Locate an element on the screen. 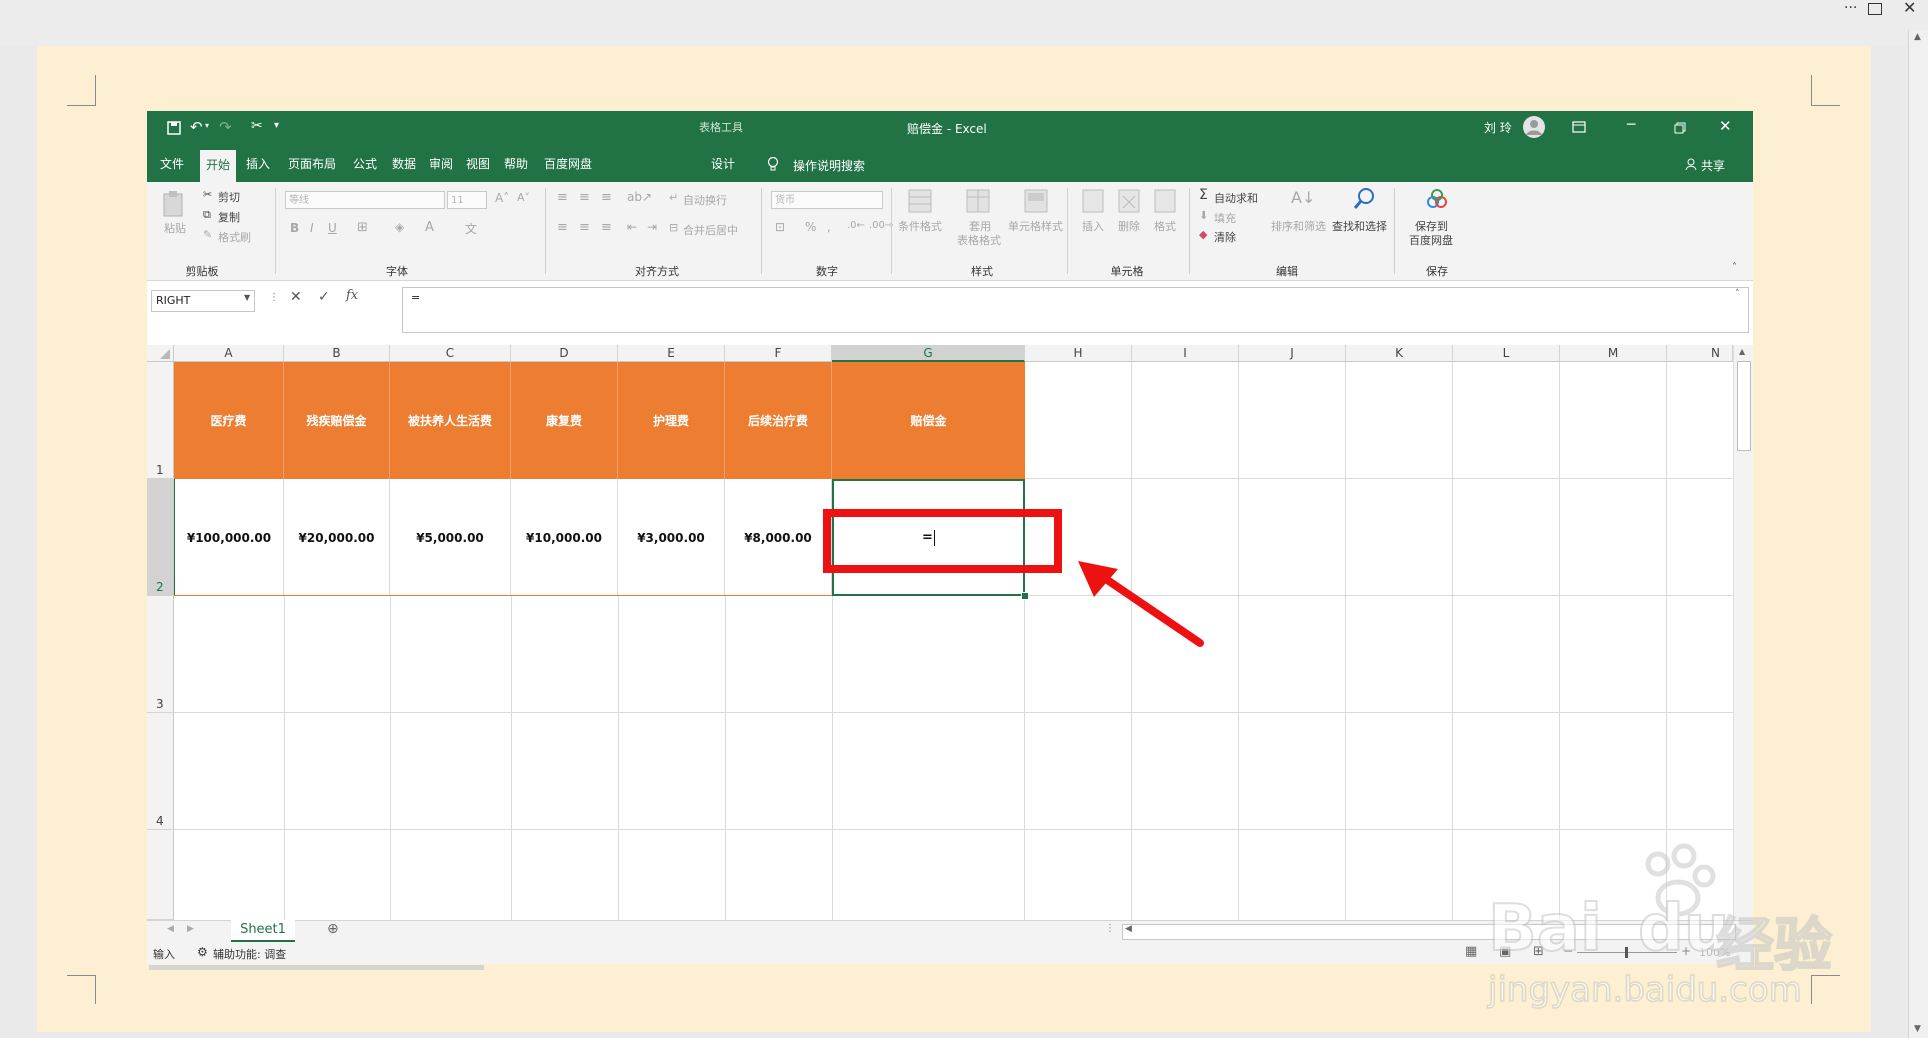 This screenshot has width=1928, height=1038. fill-button: 填充 is located at coordinates (1225, 218).